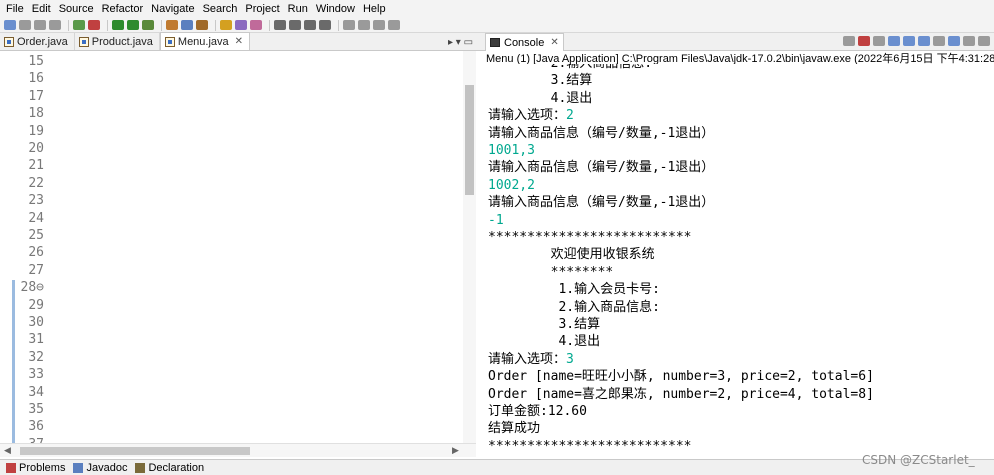 The image size is (994, 475). I want to click on tab-console: Console ✕, so click(524, 42).